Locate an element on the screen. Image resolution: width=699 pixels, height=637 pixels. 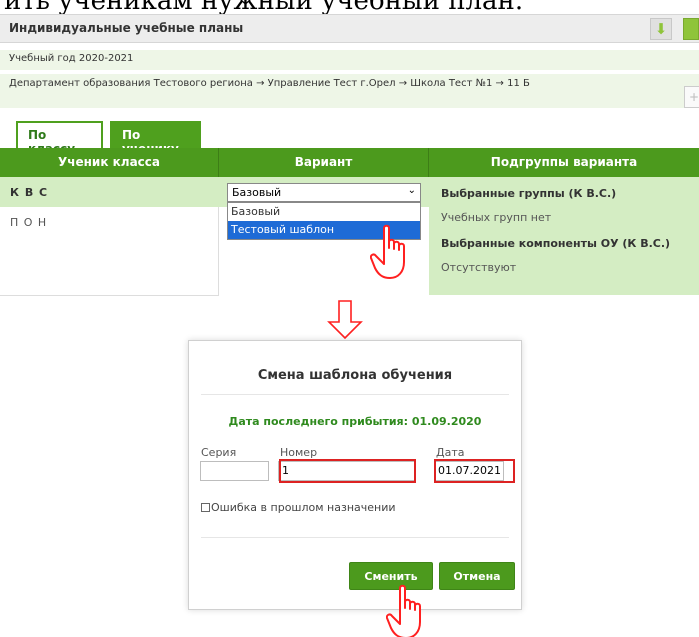
download-arrow-icon: ⬇ is located at coordinates (661, 29).